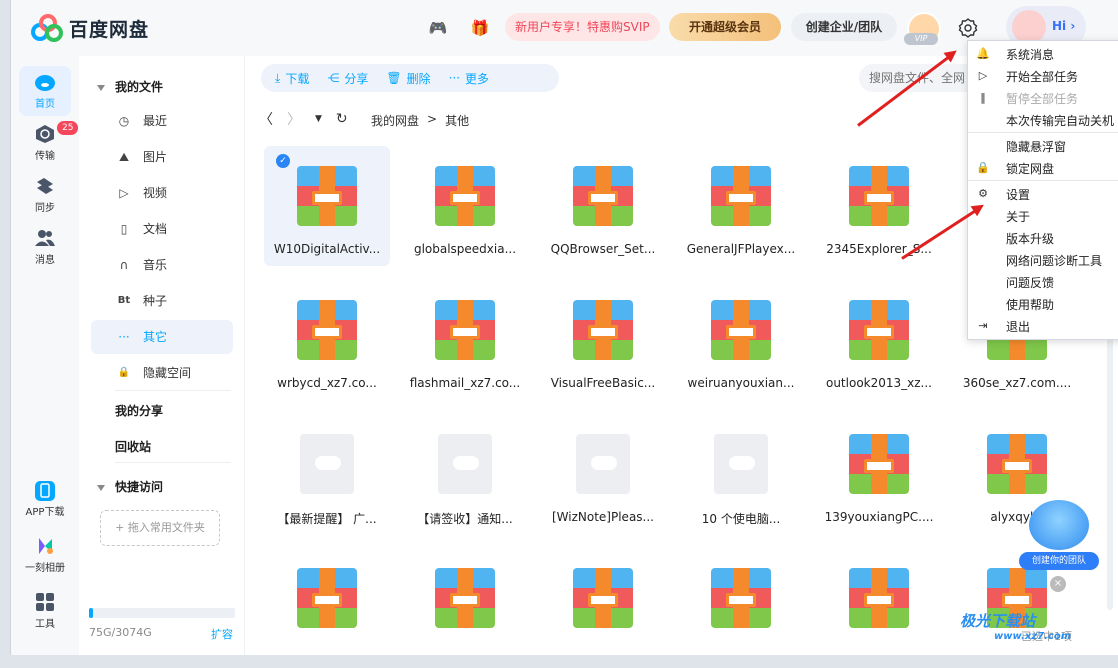 Image resolution: width=1118 pixels, height=668 pixels. I want to click on video-icon: ▷, so click(124, 193).